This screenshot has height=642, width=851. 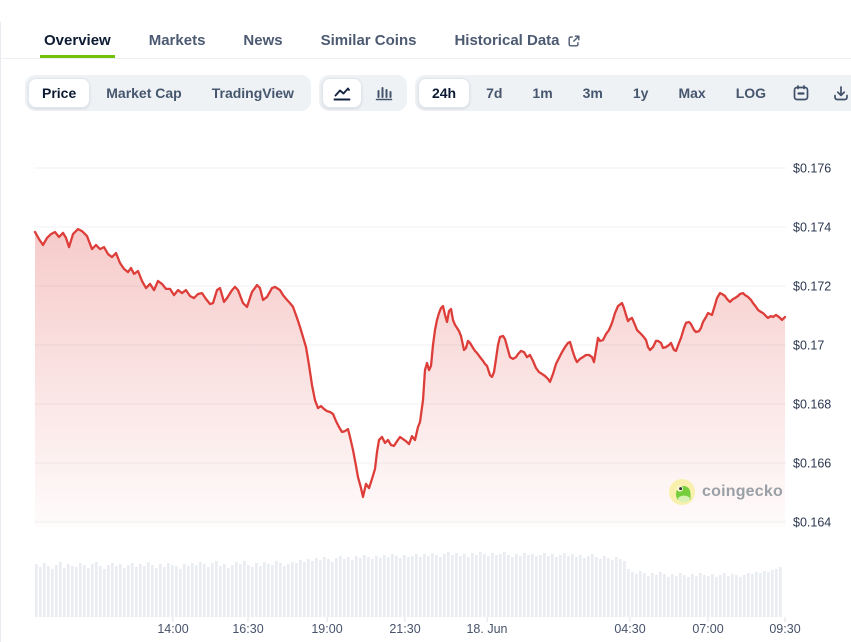 What do you see at coordinates (494, 93) in the screenshot?
I see `range-7d-button: 7d` at bounding box center [494, 93].